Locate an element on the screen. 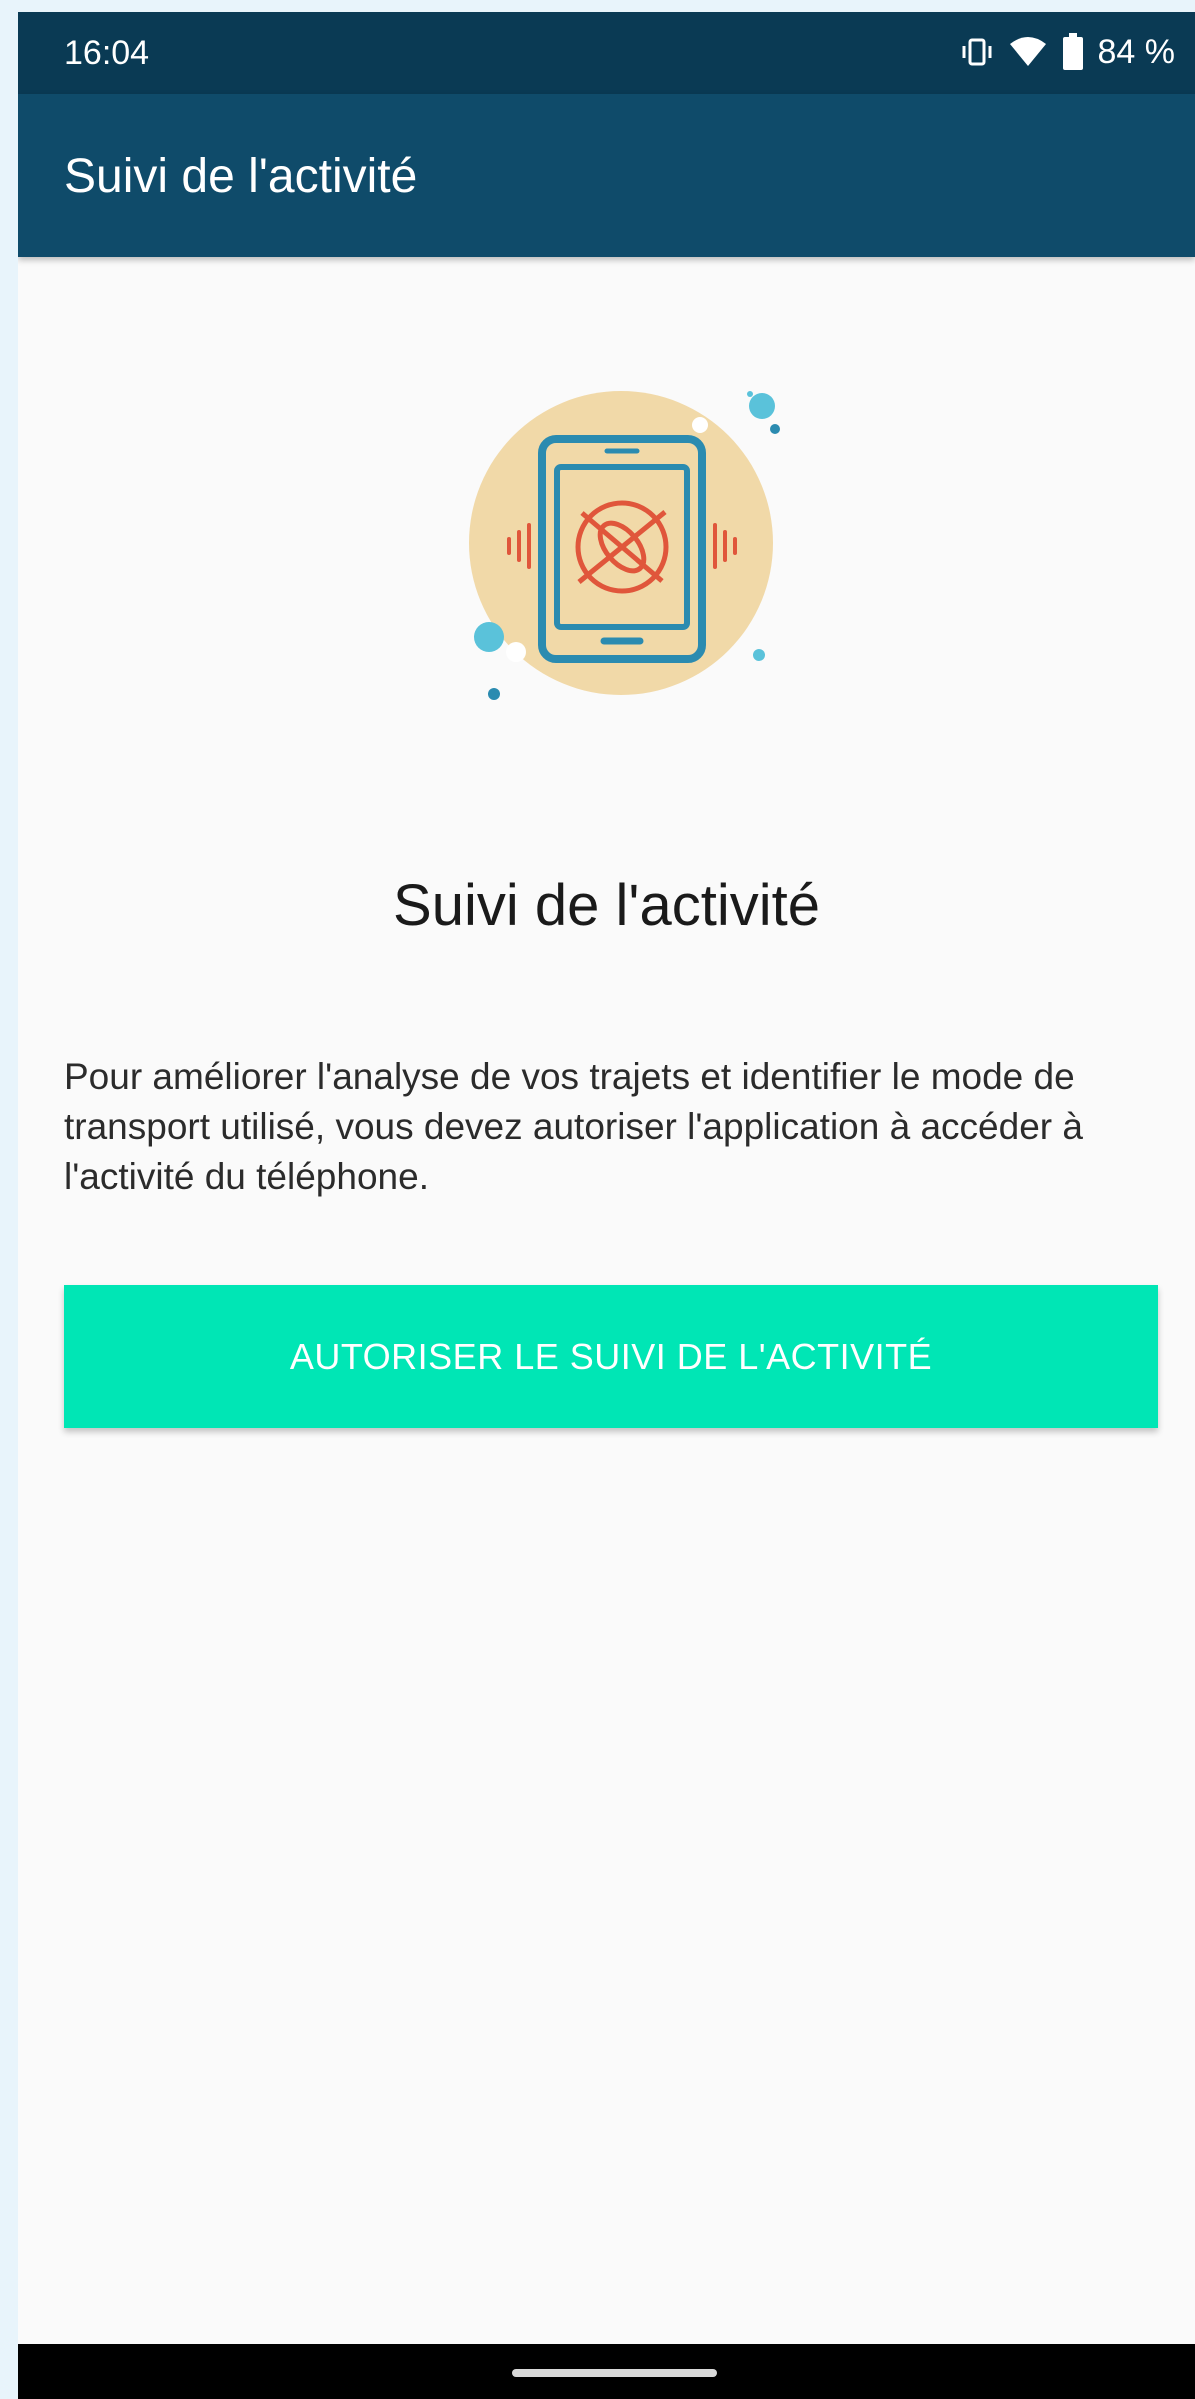 Image resolution: width=1195 pixels, height=2399 pixels. home-gesture-handle is located at coordinates (614, 2373).